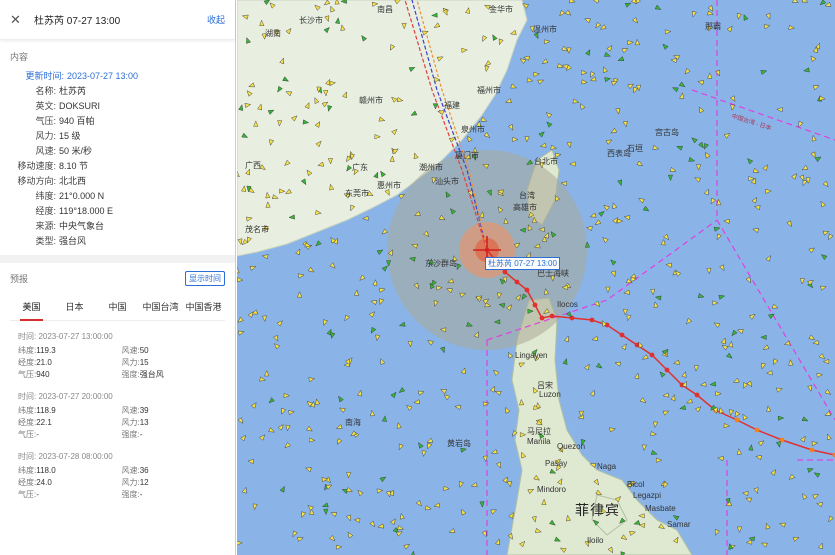 The image size is (835, 555). What do you see at coordinates (117, 307) in the screenshot?
I see `forecast-tab: 中国` at bounding box center [117, 307].